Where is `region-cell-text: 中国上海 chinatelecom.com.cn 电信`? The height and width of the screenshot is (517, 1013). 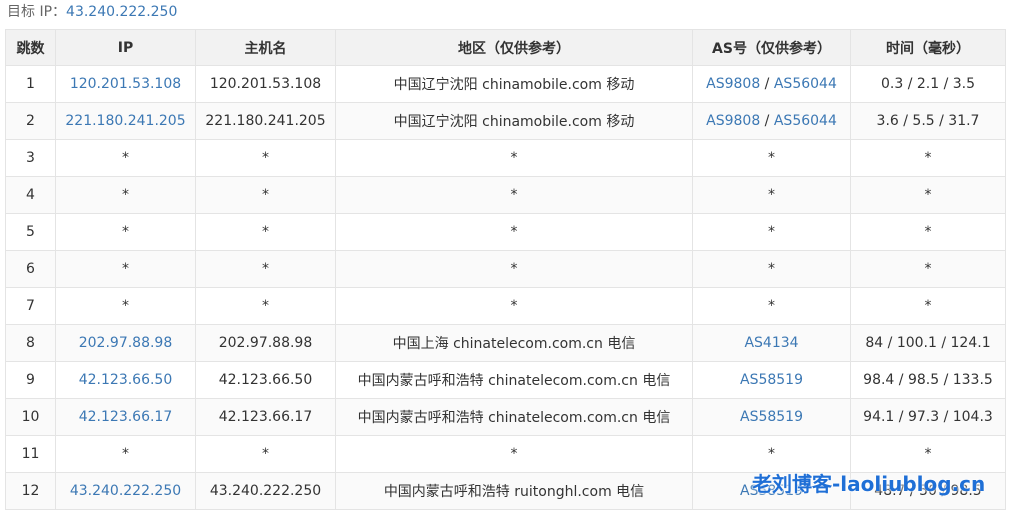
region-cell-text: 中国上海 chinatelecom.com.cn 电信 is located at coordinates (514, 344).